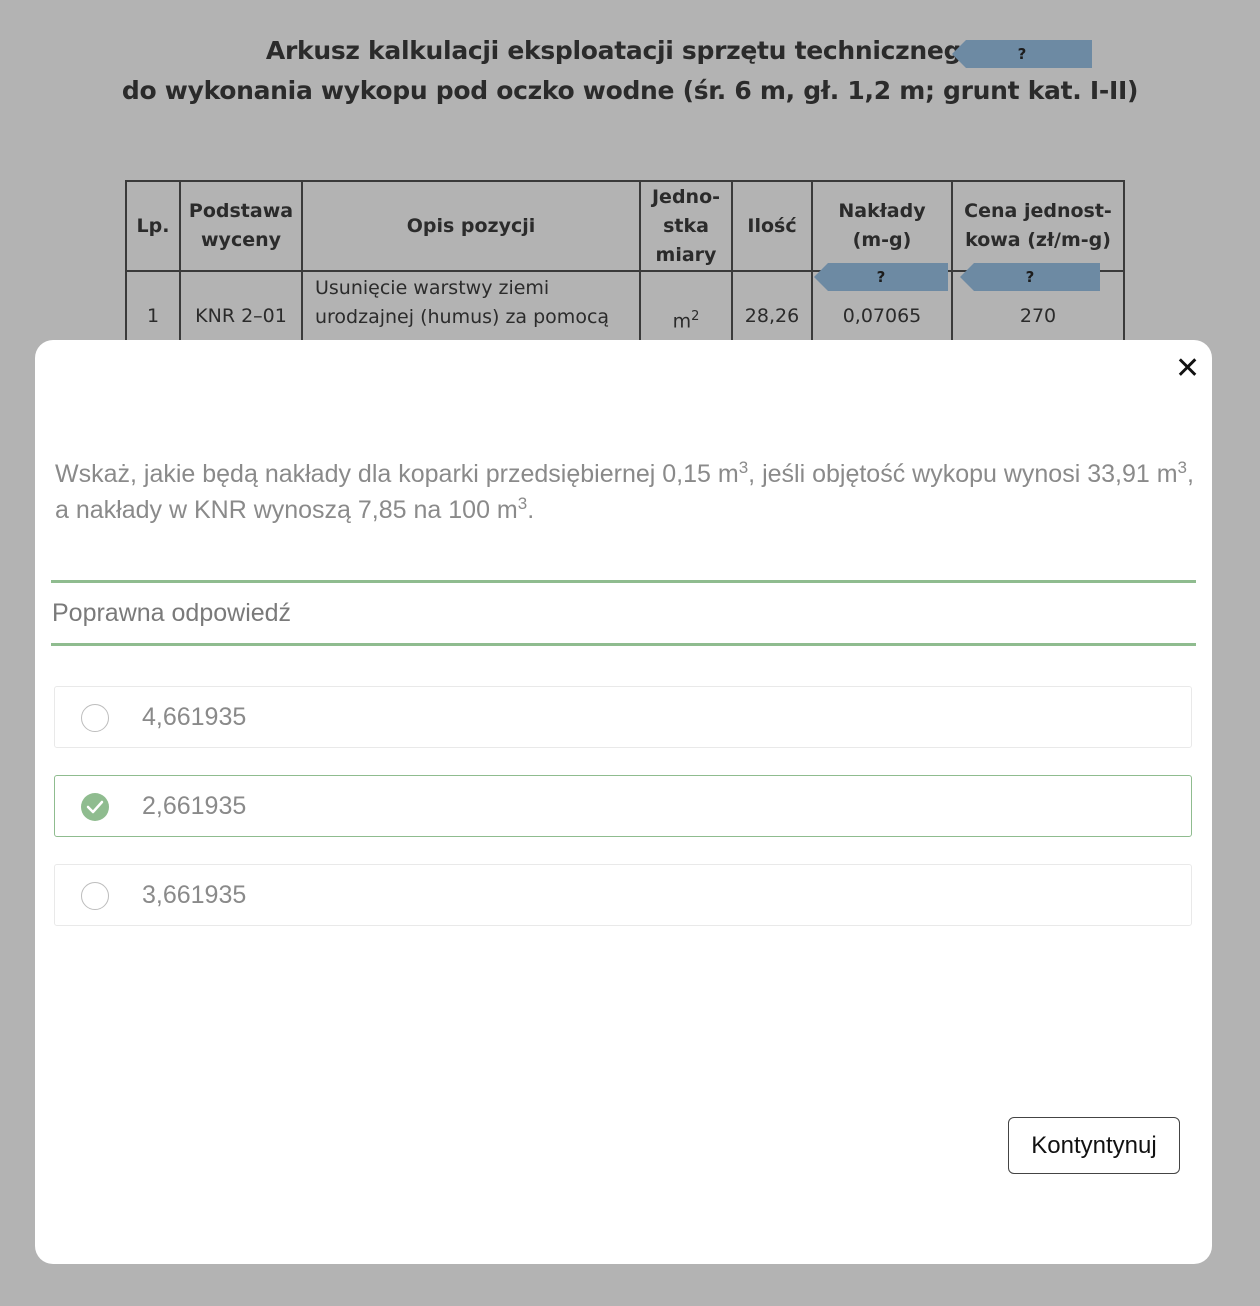  I want to click on col-header-lp: Lp., so click(153, 226).